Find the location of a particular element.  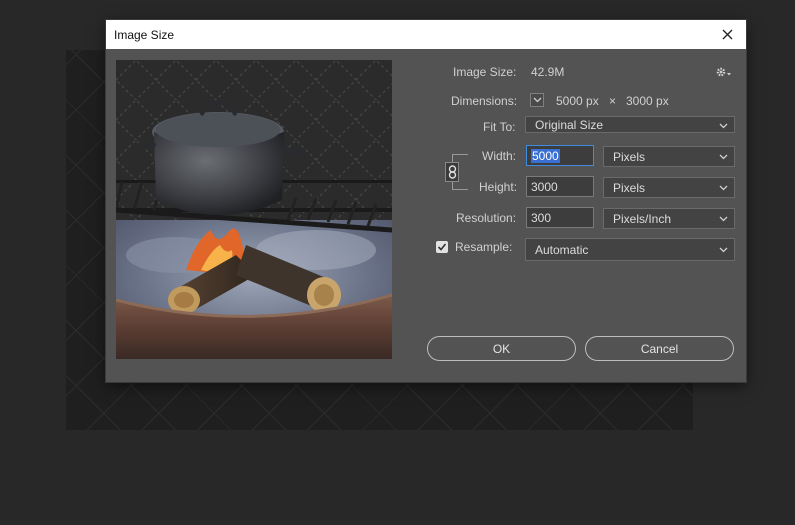

width-label: Width: is located at coordinates (499, 156).